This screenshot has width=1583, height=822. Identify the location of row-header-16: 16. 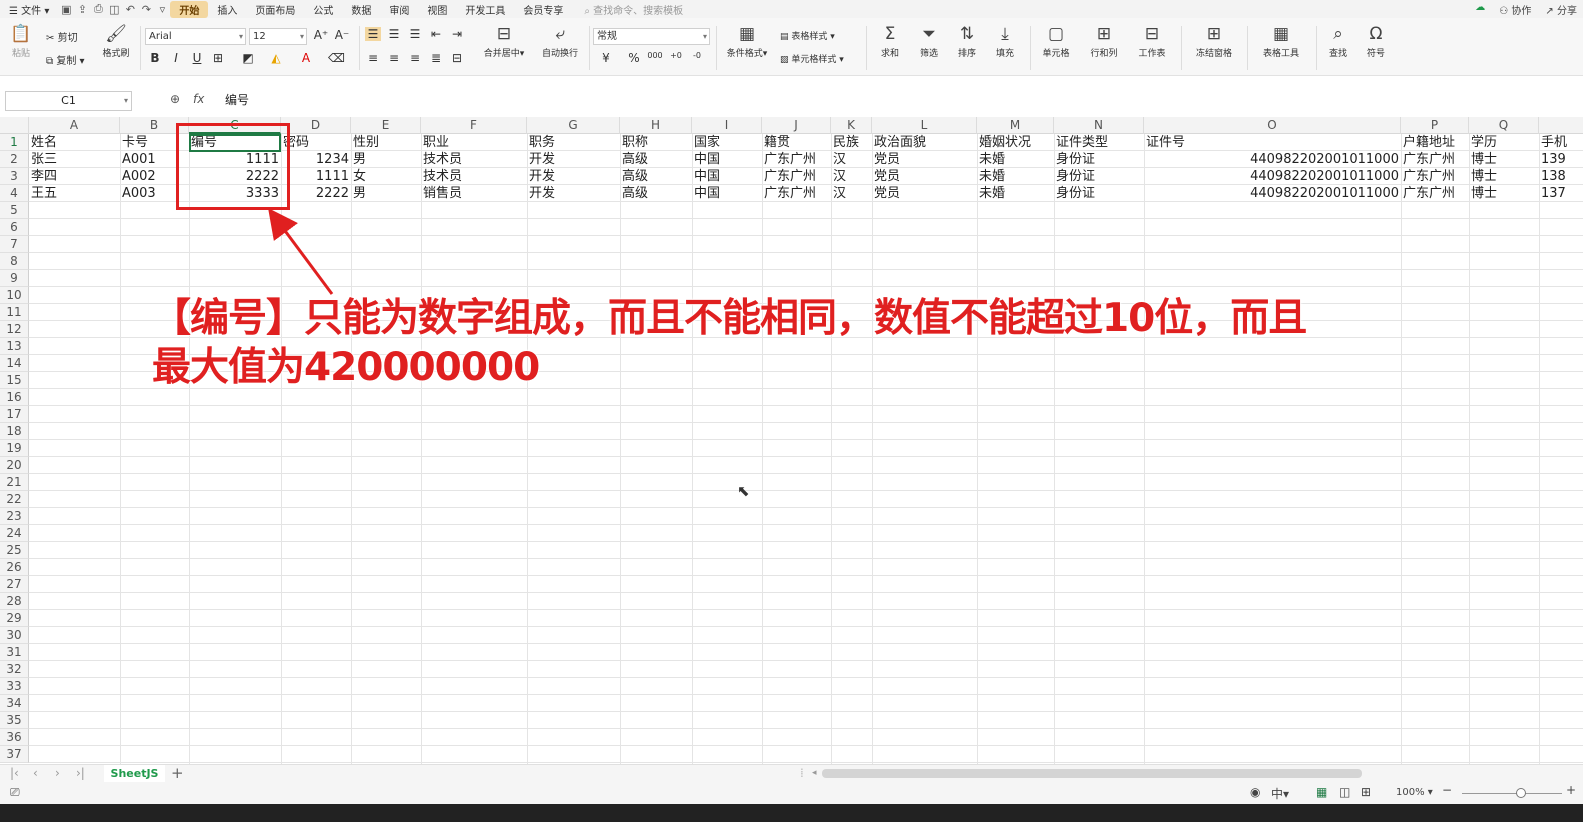
(14, 397).